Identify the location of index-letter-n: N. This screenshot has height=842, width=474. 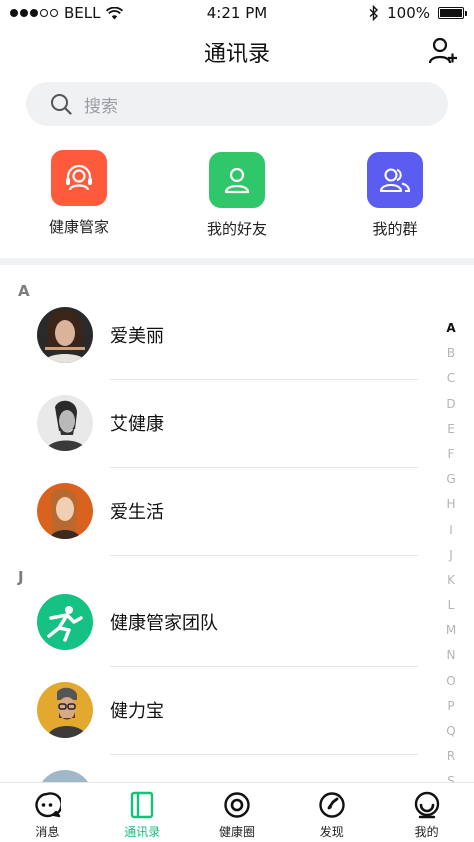
(451, 655).